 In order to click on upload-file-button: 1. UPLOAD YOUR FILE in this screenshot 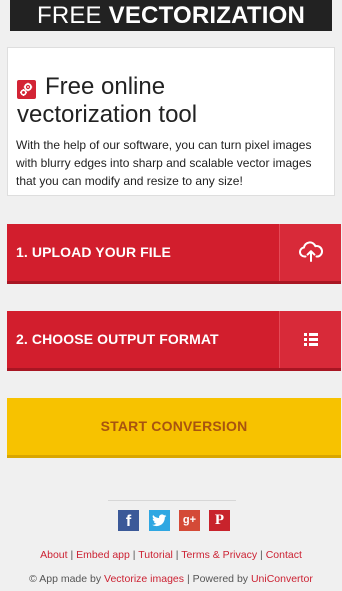, I will do `click(174, 254)`.